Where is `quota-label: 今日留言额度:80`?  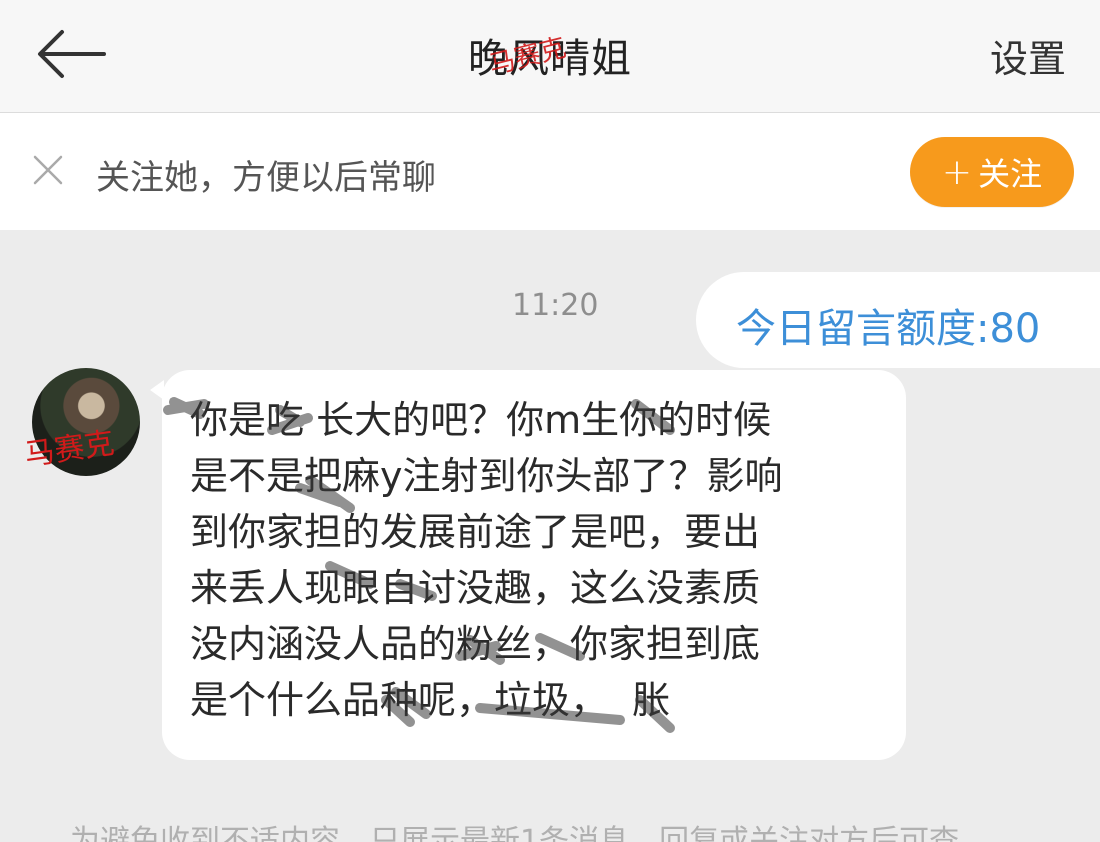
quota-label: 今日留言额度:80 is located at coordinates (888, 329).